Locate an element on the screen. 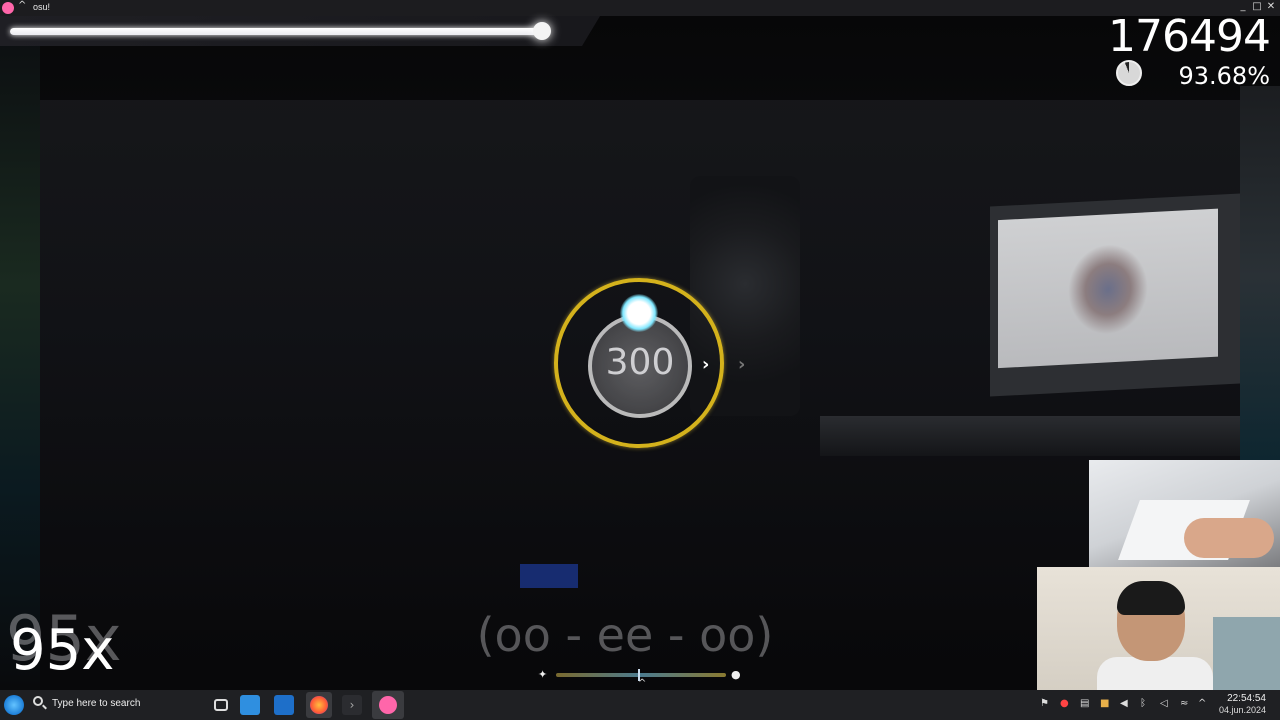  webcam-hands is located at coordinates (1184, 513).